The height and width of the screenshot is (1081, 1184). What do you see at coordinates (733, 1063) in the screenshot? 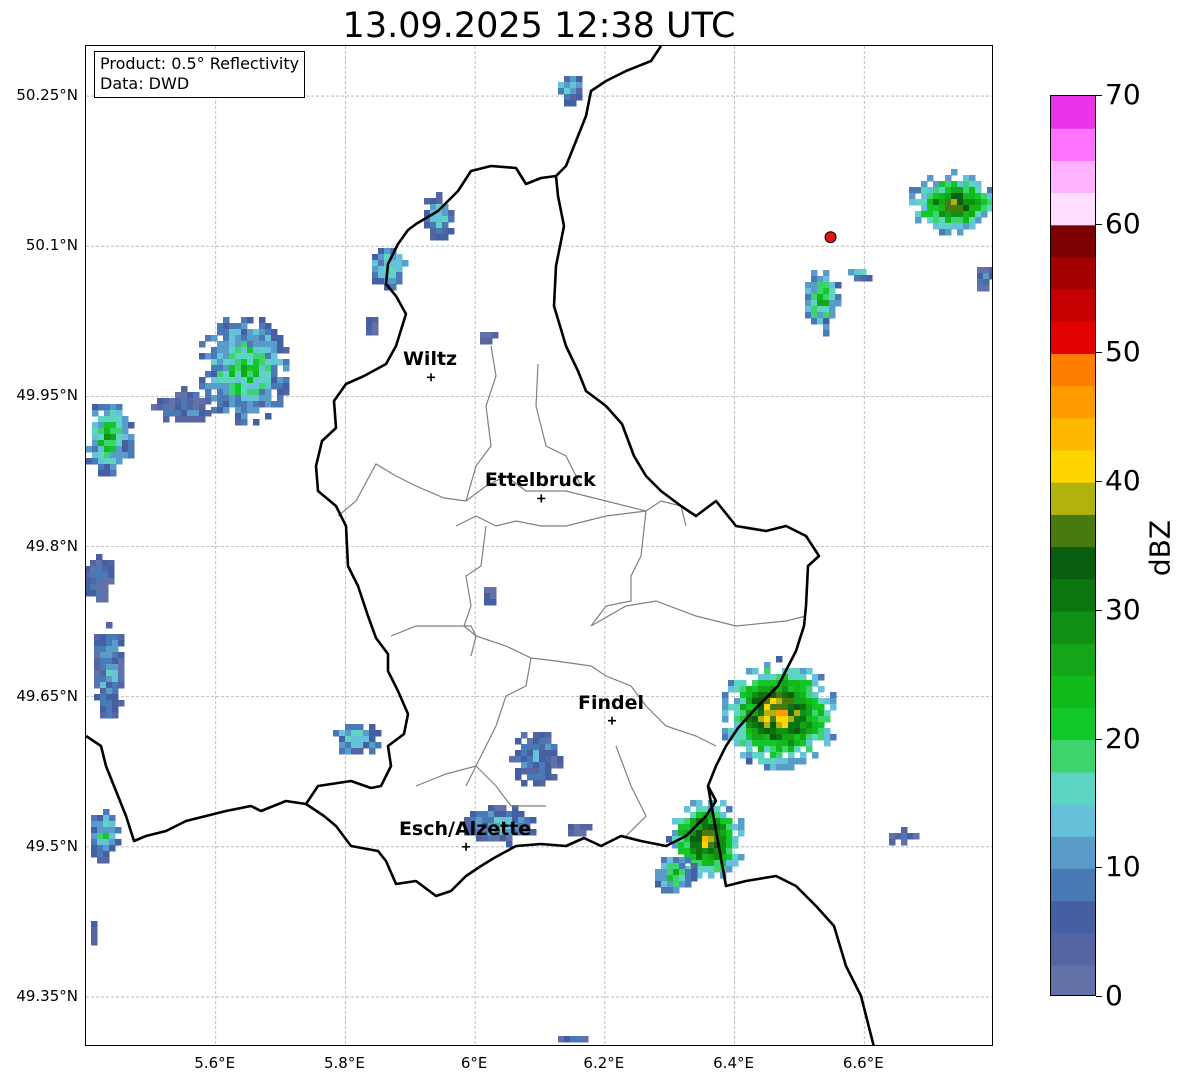
I see `lon-tick-label: 6.4°E` at bounding box center [733, 1063].